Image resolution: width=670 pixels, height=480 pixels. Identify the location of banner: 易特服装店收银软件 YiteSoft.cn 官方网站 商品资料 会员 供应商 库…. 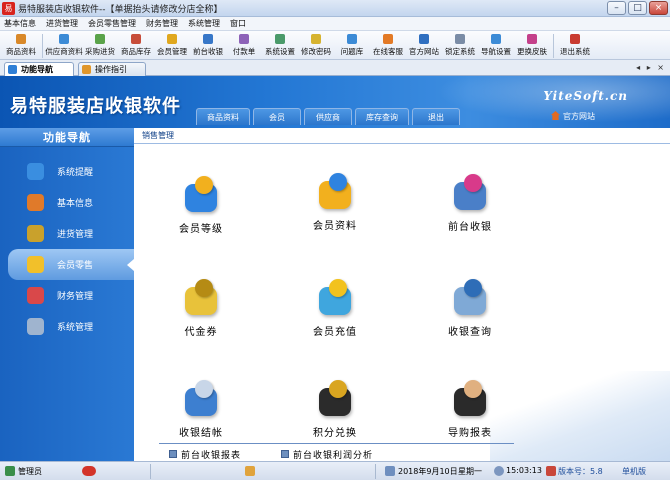
(335, 102).